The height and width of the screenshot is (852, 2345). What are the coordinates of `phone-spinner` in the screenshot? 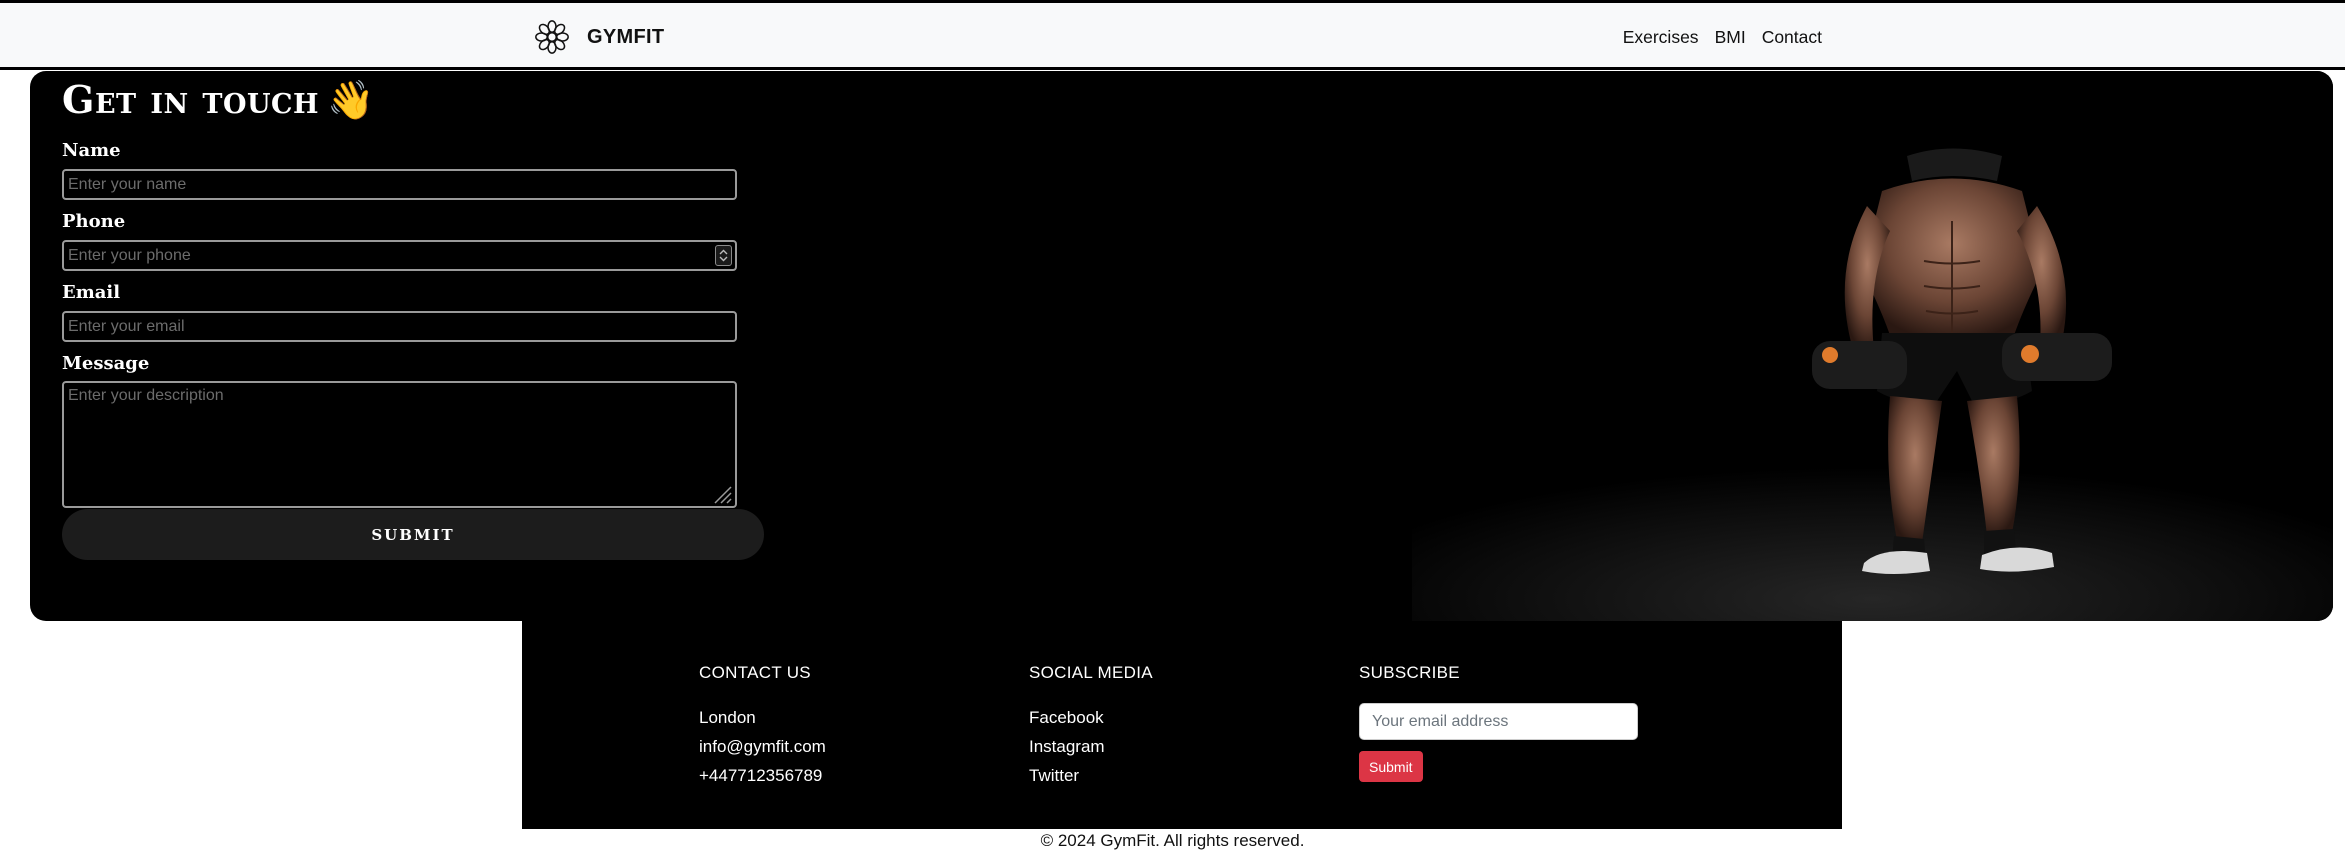 It's located at (723, 255).